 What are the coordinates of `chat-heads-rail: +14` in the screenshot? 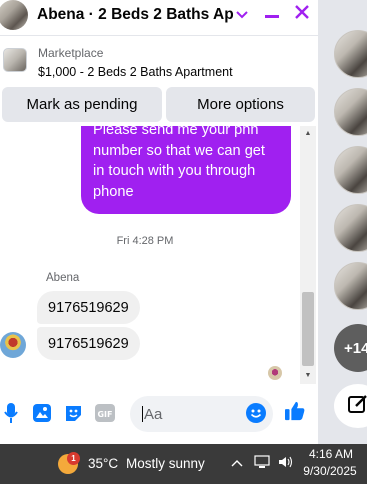 It's located at (342, 222).